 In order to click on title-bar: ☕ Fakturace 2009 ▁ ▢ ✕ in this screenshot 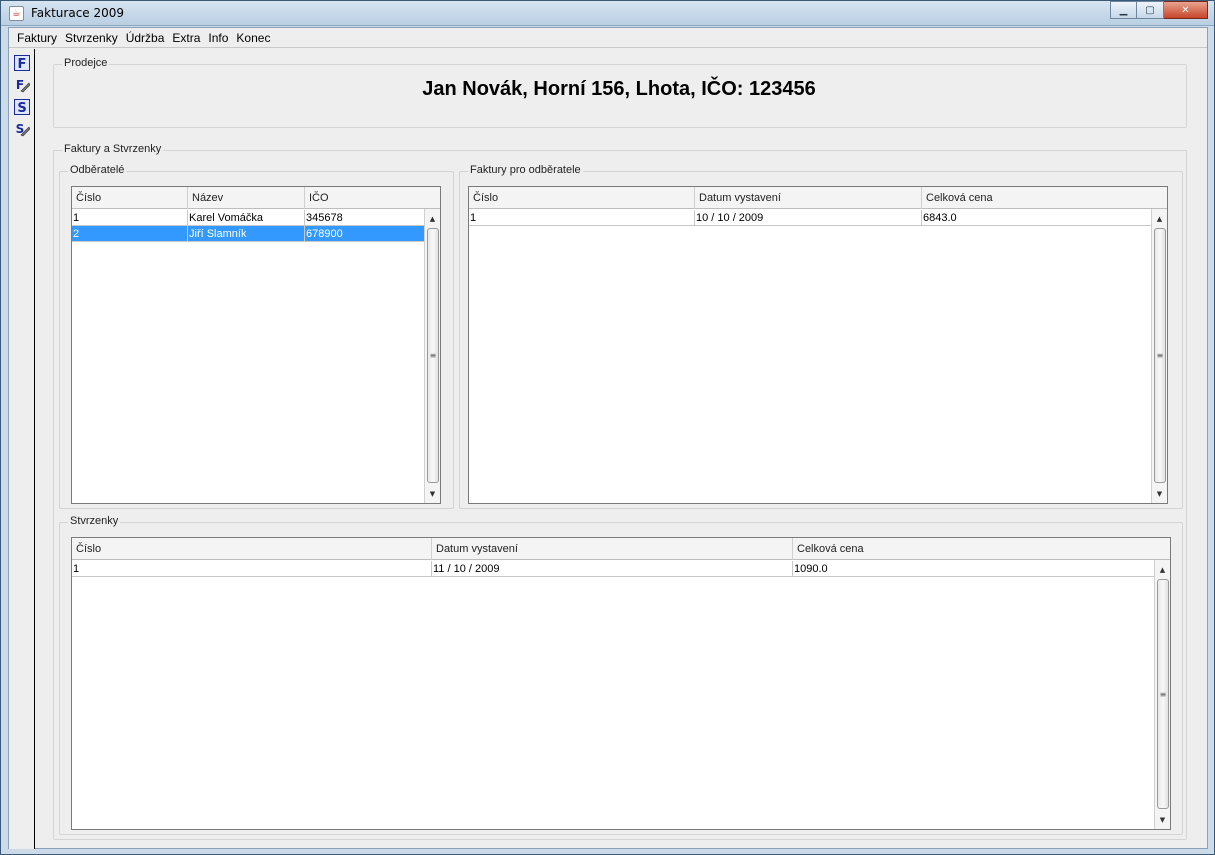, I will do `click(607, 13)`.